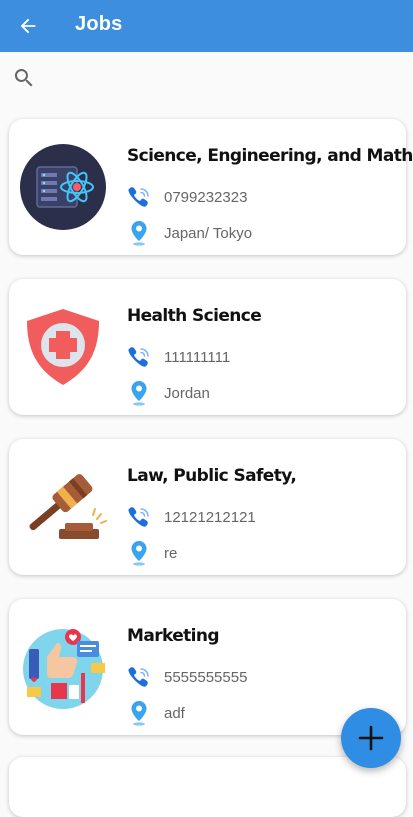 This screenshot has width=413, height=817. What do you see at coordinates (64, 669) in the screenshot?
I see `marketing-icon` at bounding box center [64, 669].